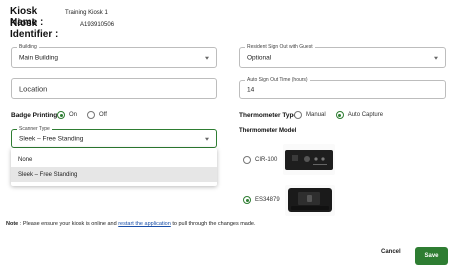  What do you see at coordinates (68, 224) in the screenshot?
I see `note-text-before: : Please ensure your kiosk is online and` at bounding box center [68, 224].